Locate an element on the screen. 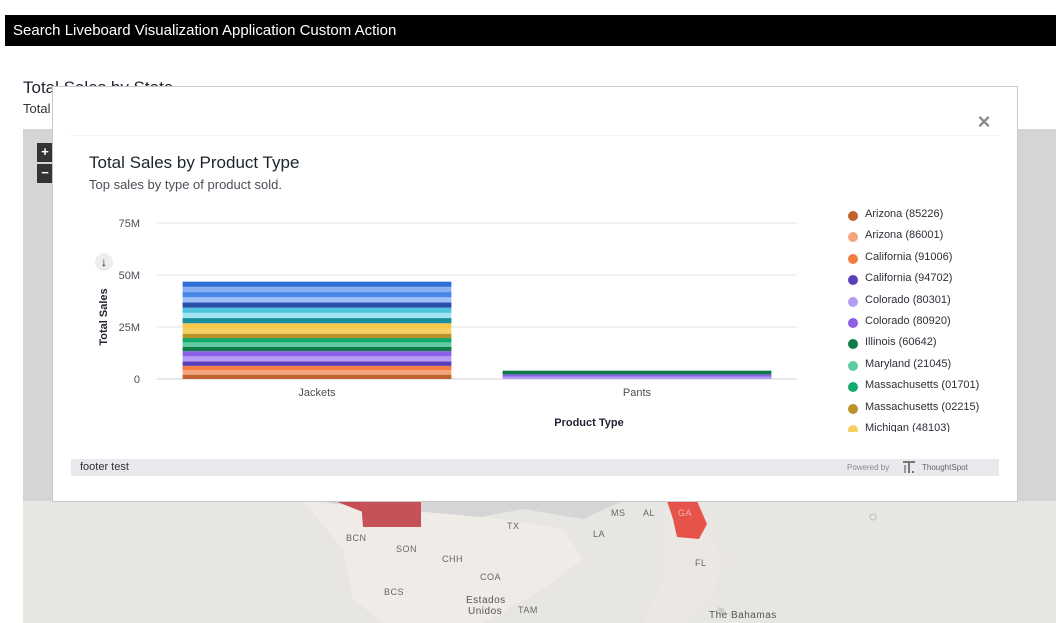 Image resolution: width=1056 pixels, height=623 pixels. y-tick-label: 25M is located at coordinates (129, 328).